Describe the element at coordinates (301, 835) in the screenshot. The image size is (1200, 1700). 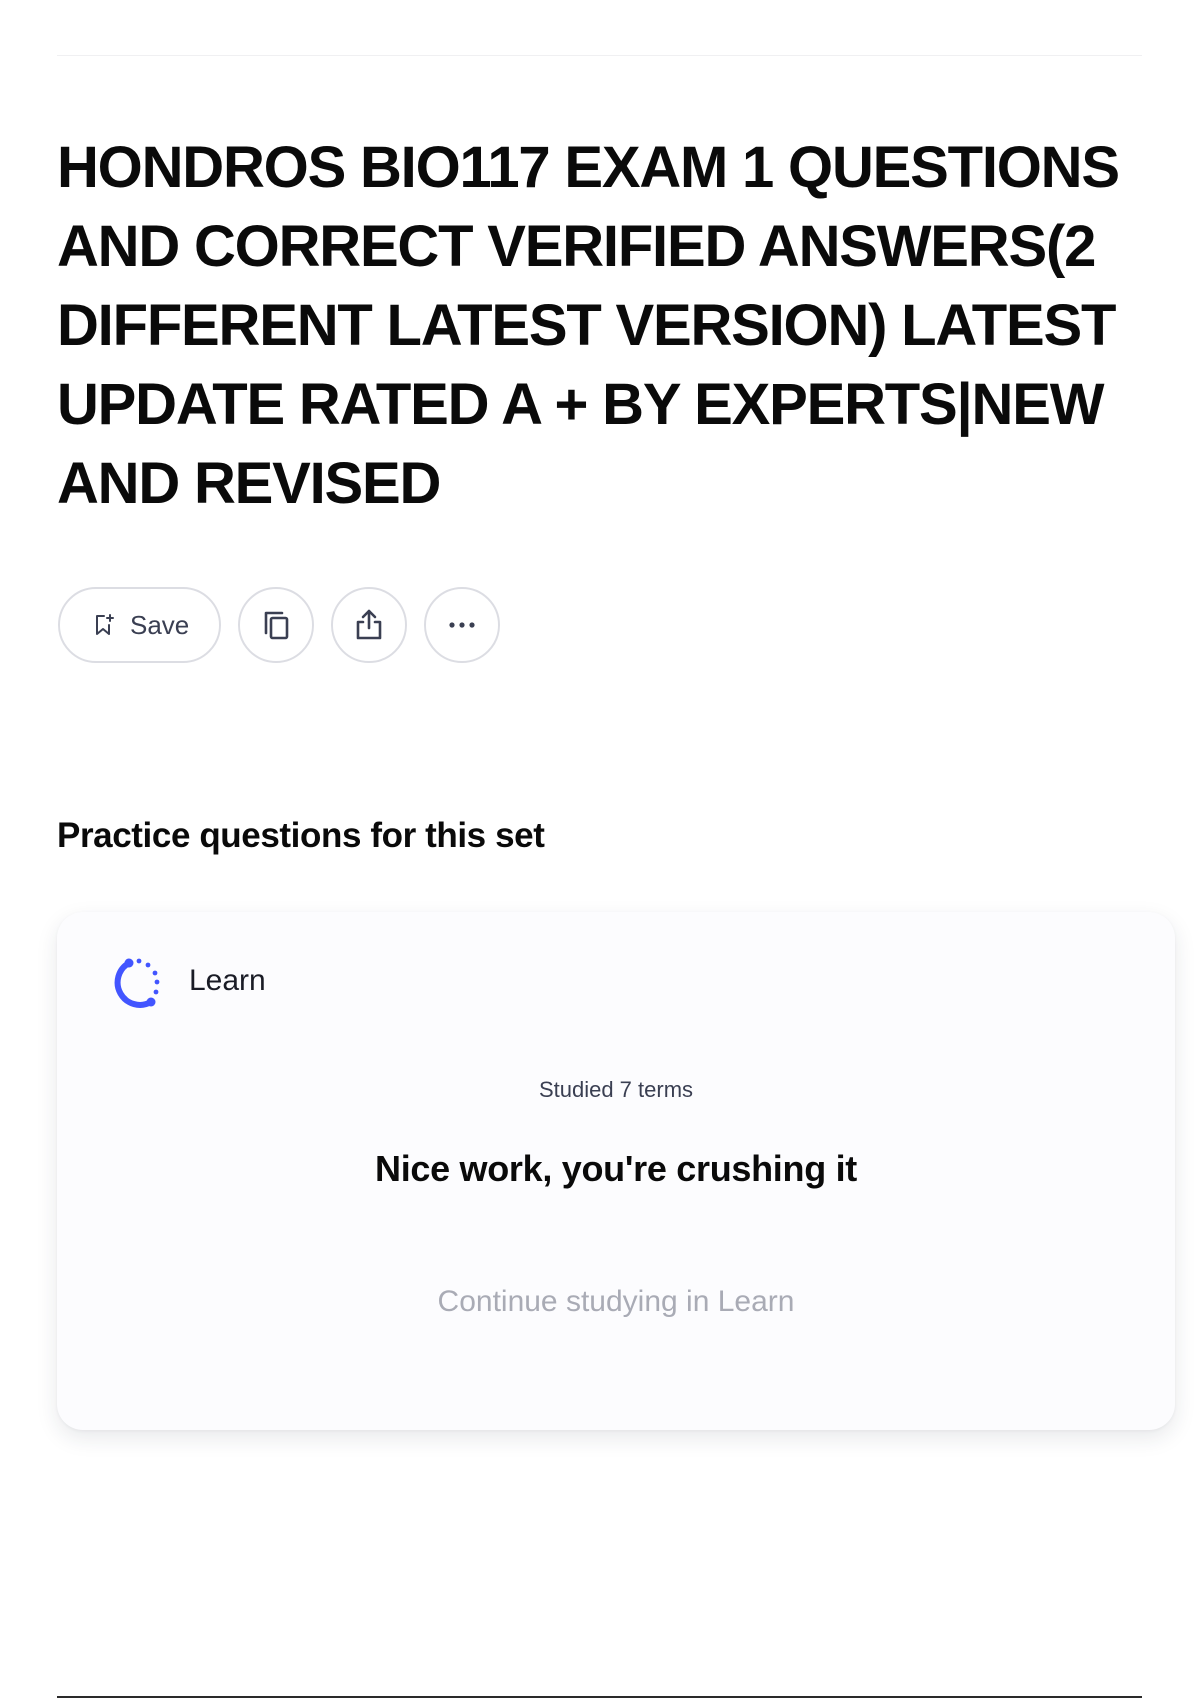
I see `practice-section-heading: Practice questions for this set` at that location.